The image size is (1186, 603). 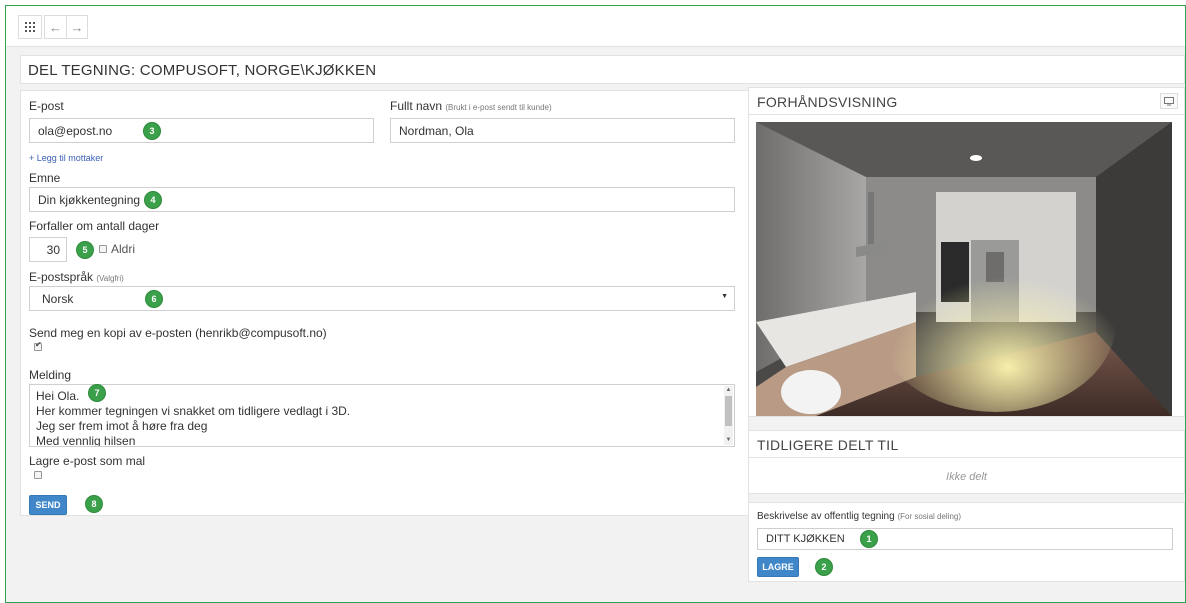 I want to click on forward-button: →, so click(x=77, y=27).